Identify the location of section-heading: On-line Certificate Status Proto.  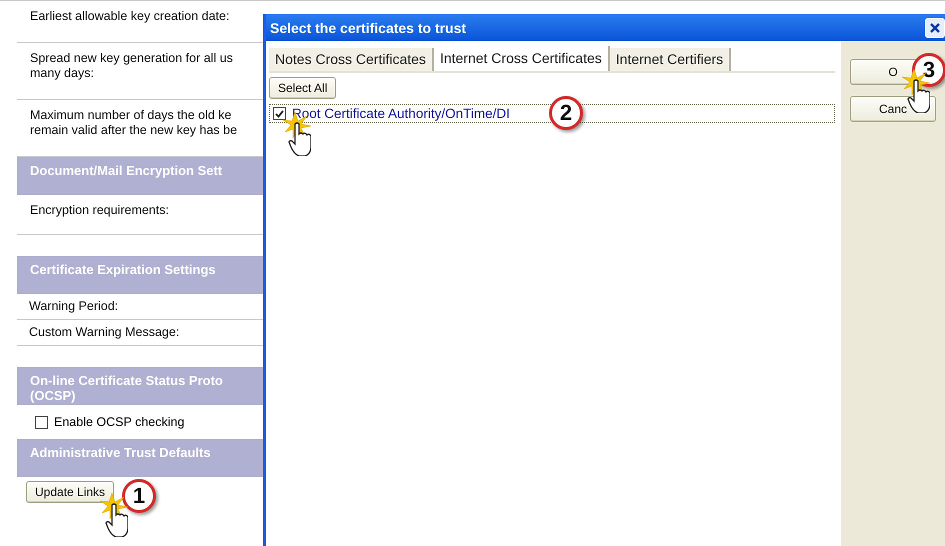
(127, 380).